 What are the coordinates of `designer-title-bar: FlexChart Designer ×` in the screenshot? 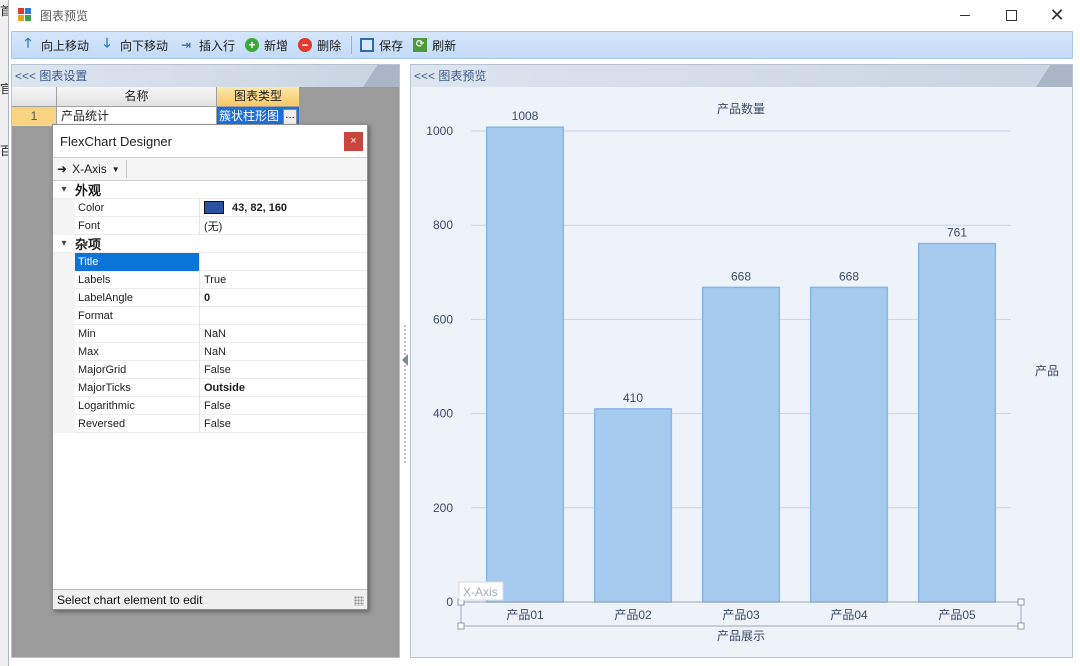 It's located at (210, 141).